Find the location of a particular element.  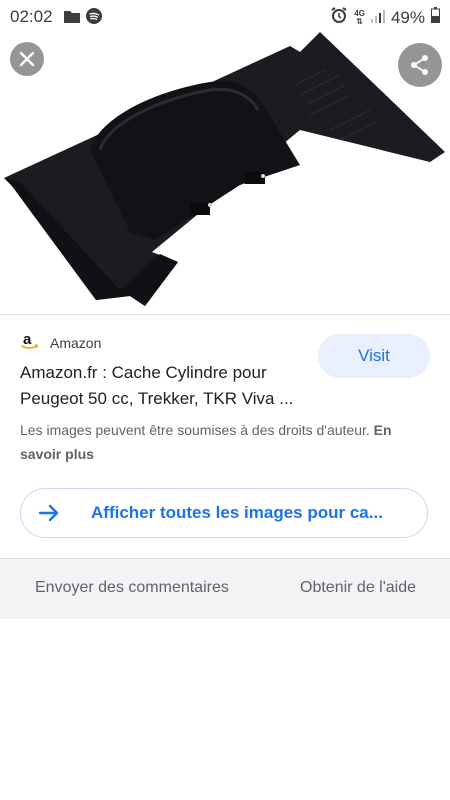

close-button is located at coordinates (27, 59).